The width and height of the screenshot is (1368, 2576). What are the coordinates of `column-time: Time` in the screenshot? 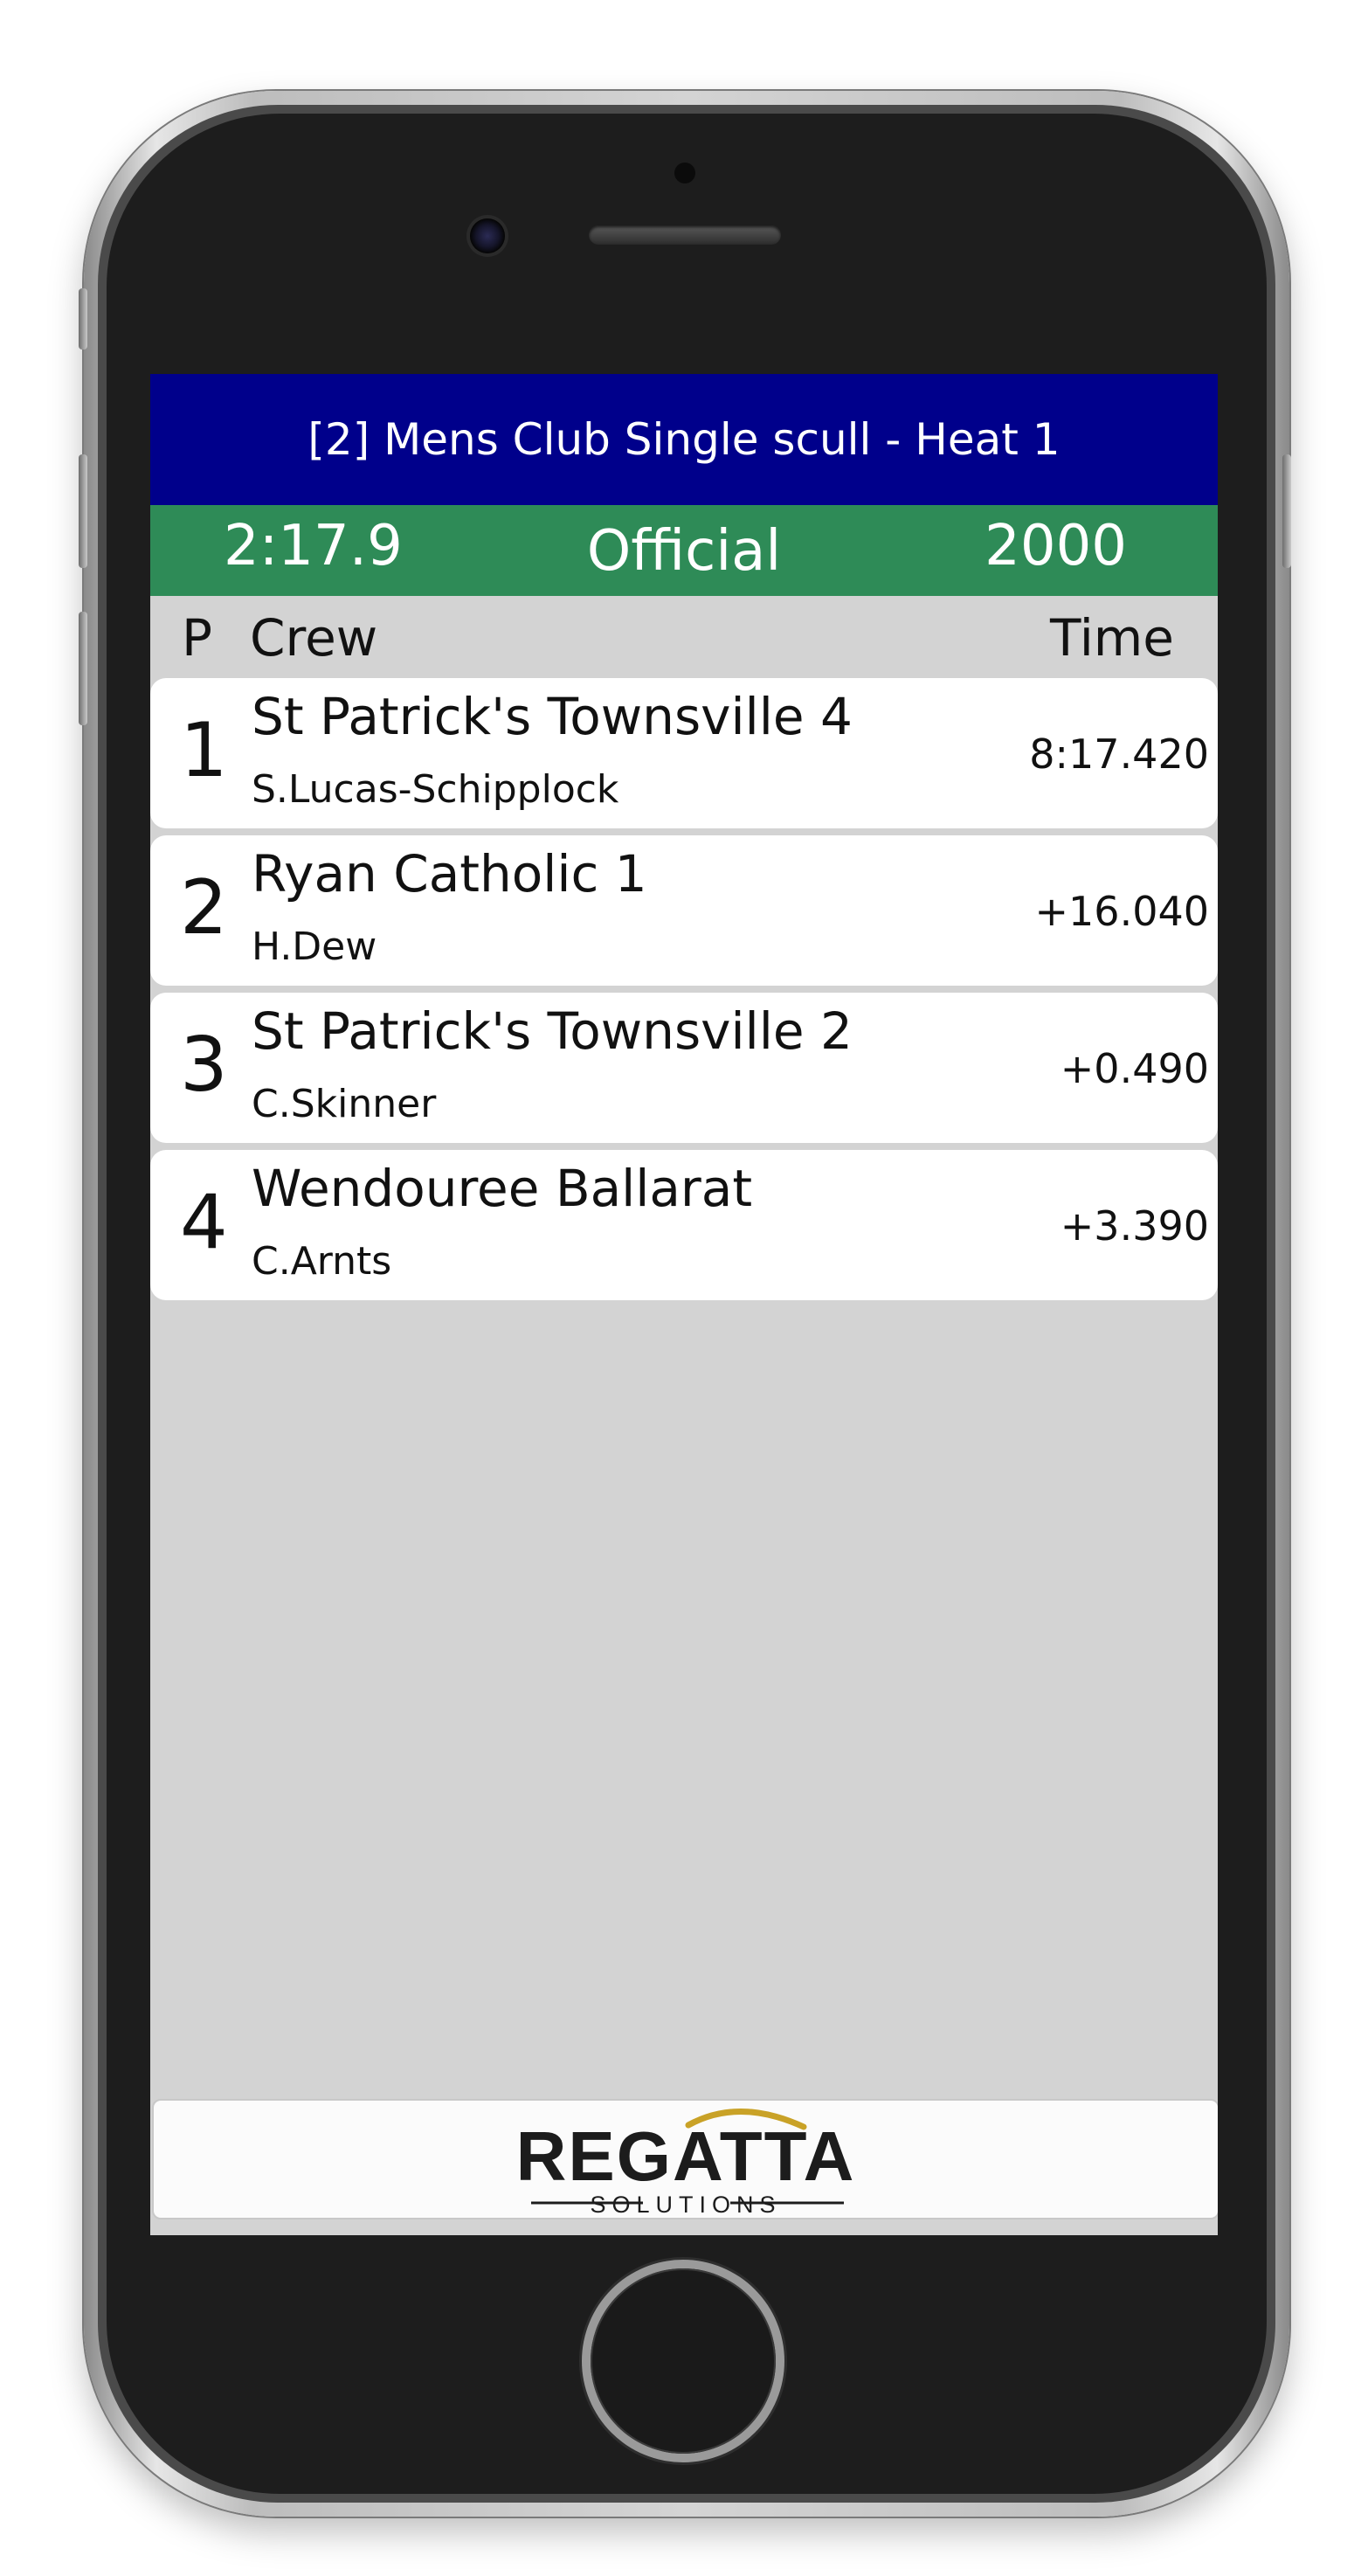 It's located at (1112, 638).